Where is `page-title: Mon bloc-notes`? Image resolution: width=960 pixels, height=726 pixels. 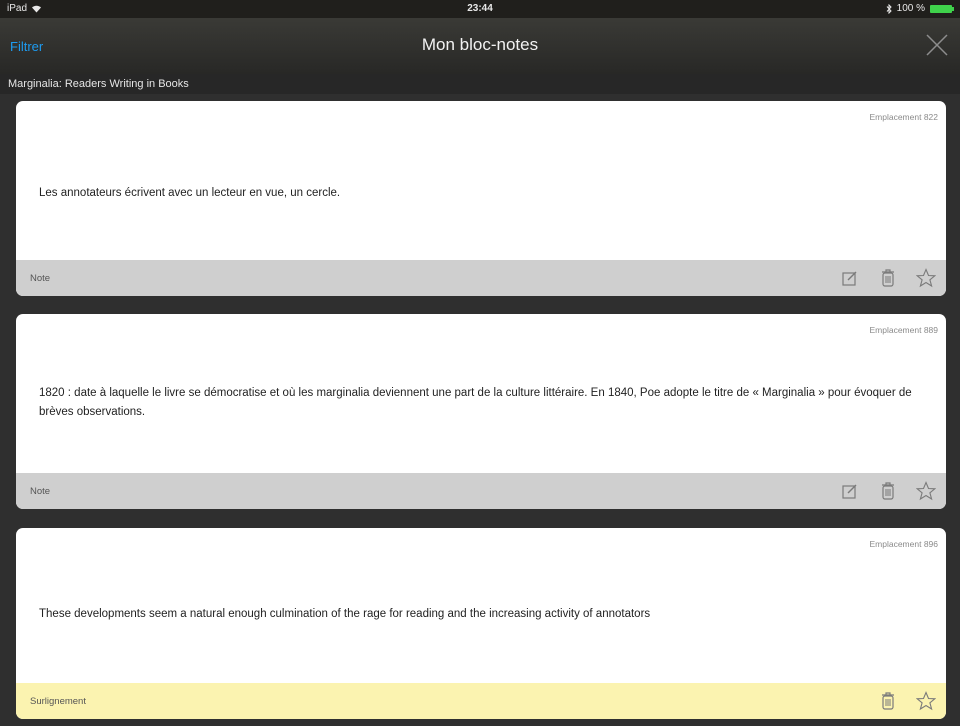 page-title: Mon bloc-notes is located at coordinates (480, 44).